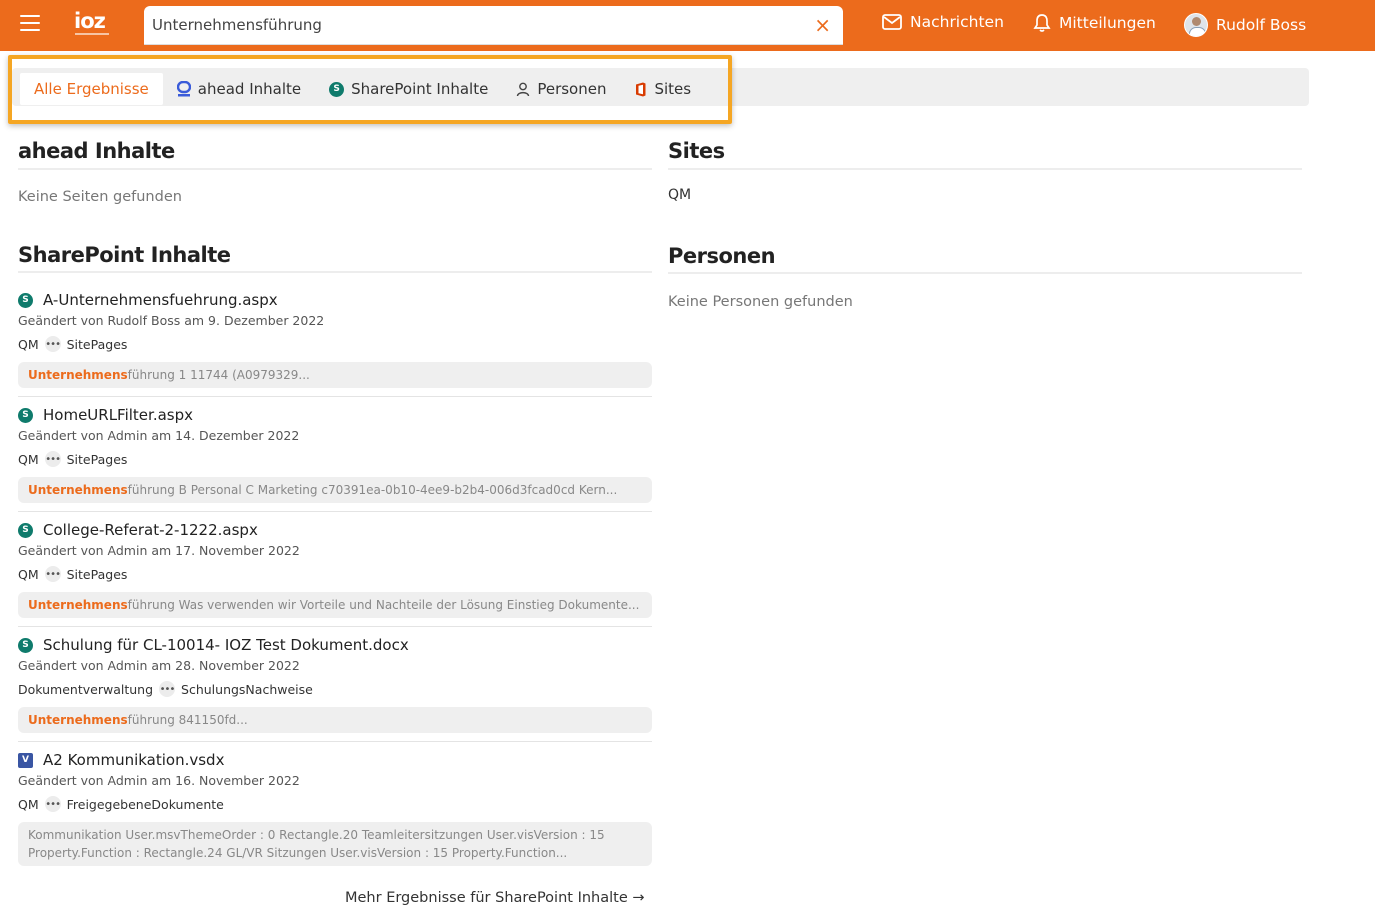  I want to click on result-meta: Geändert von Admin am 16. November 2022, so click(159, 780).